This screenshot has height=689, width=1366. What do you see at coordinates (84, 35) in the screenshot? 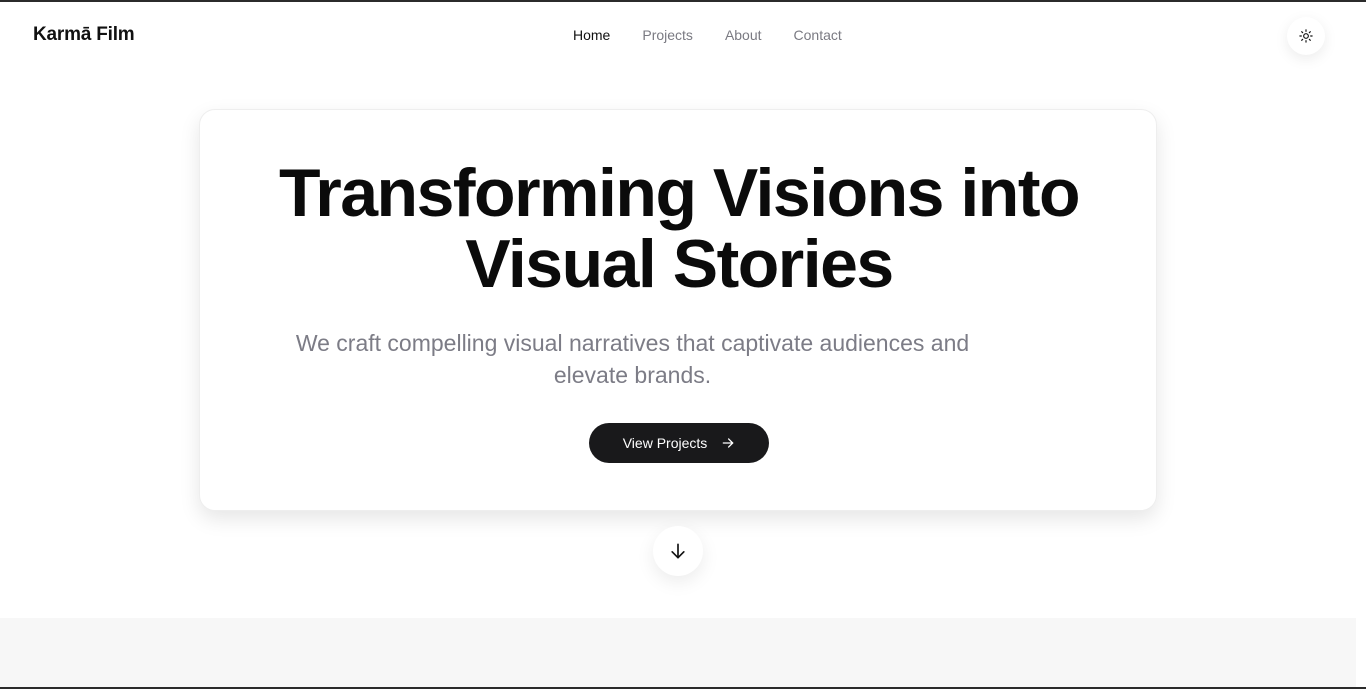
I see `brand-logo: Karmā Film` at bounding box center [84, 35].